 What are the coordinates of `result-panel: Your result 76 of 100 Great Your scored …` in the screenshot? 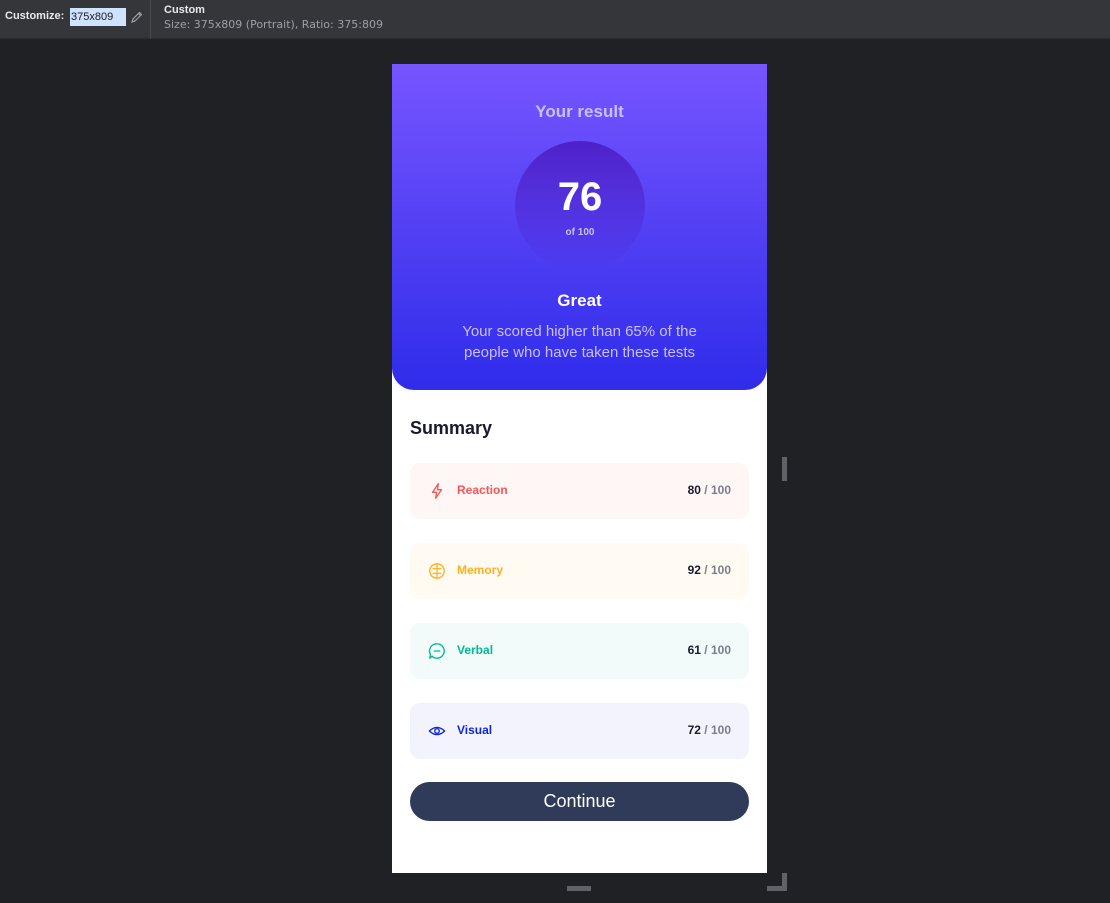 It's located at (579, 227).